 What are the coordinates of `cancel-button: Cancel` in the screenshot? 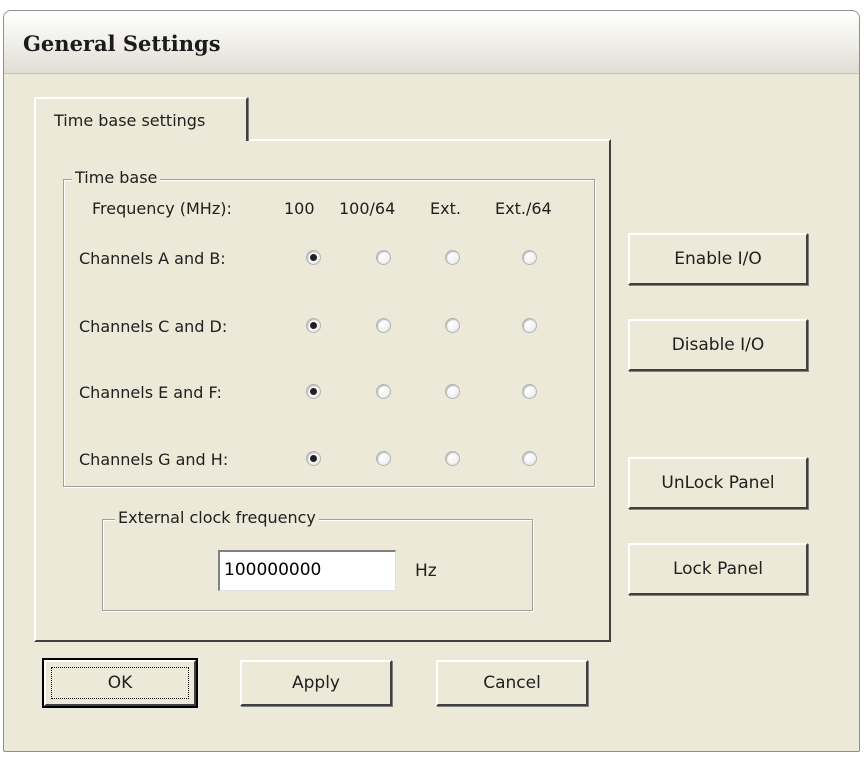 It's located at (512, 683).